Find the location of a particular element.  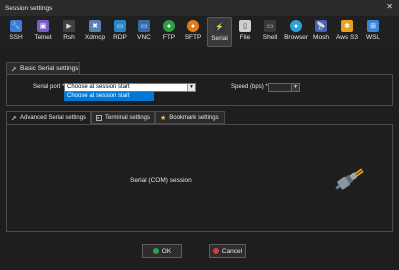

serial-port-select: Choose at session start ▼ is located at coordinates (130, 87).